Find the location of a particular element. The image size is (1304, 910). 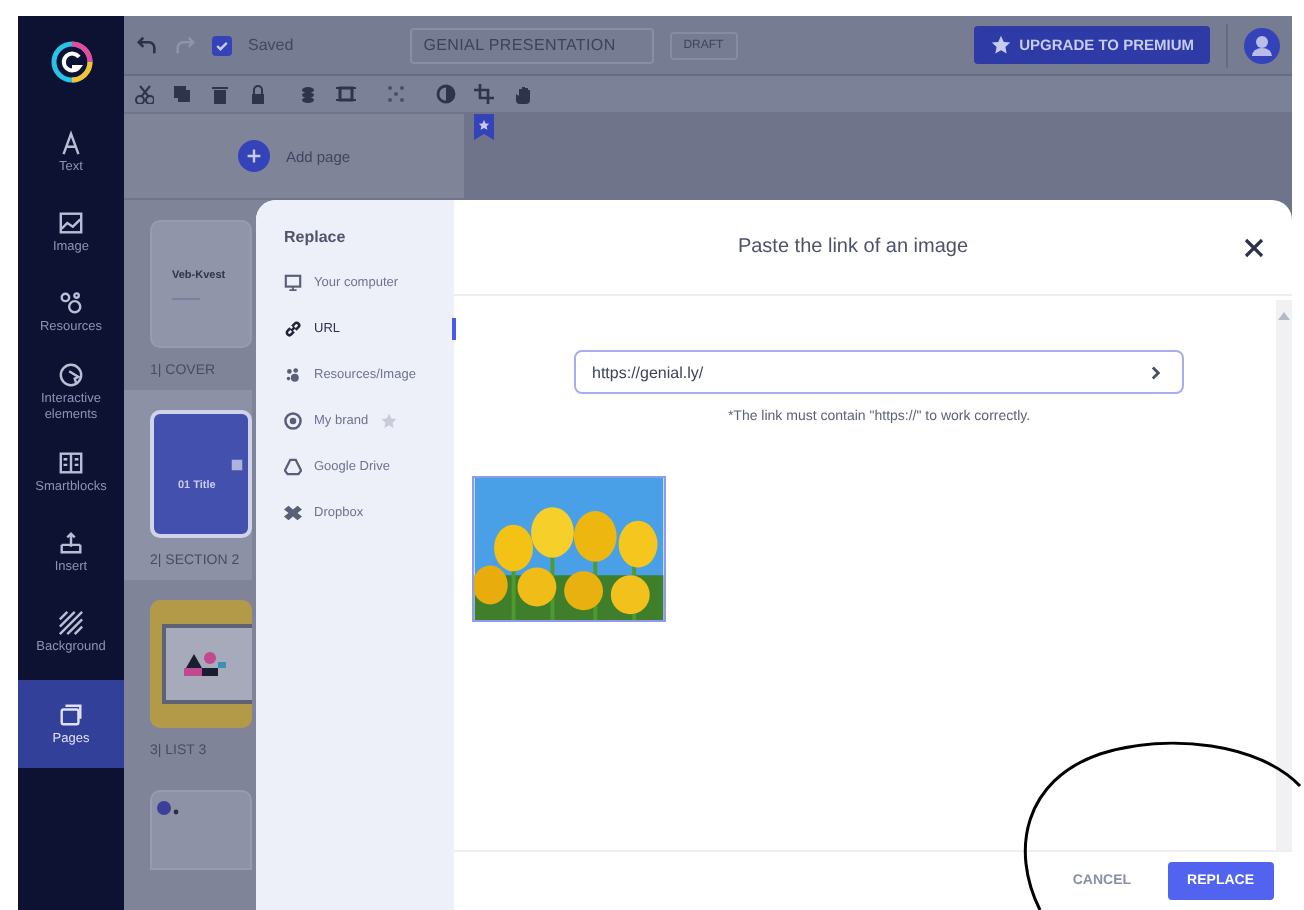

bookmark-icon is located at coordinates (484, 127).